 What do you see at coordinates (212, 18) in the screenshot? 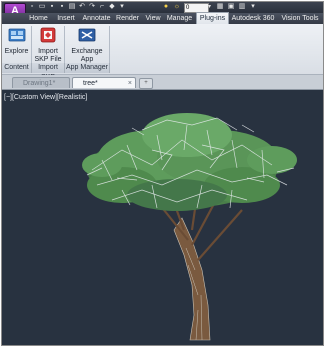
I see `tab-plug-ins-label: Plug-ins` at bounding box center [212, 18].